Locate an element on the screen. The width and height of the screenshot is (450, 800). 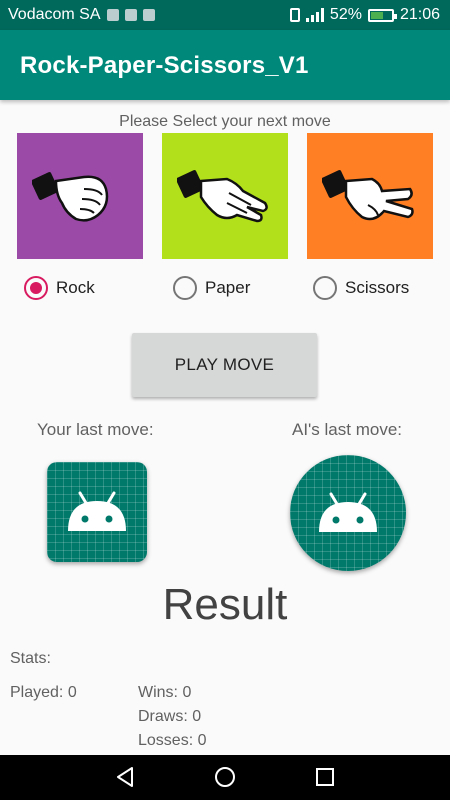
move-prompt: Please Select your next move is located at coordinates (225, 121).